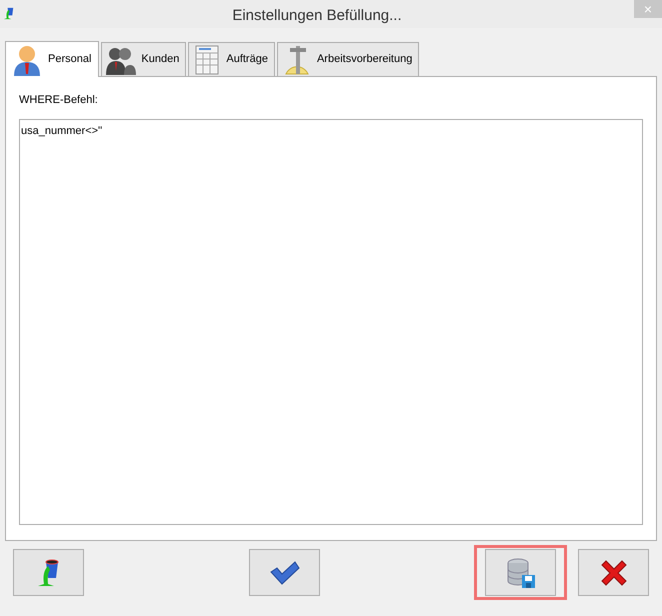 The image size is (662, 616). Describe the element at coordinates (348, 59) in the screenshot. I see `tab: Arbeitsvorbereitung` at that location.